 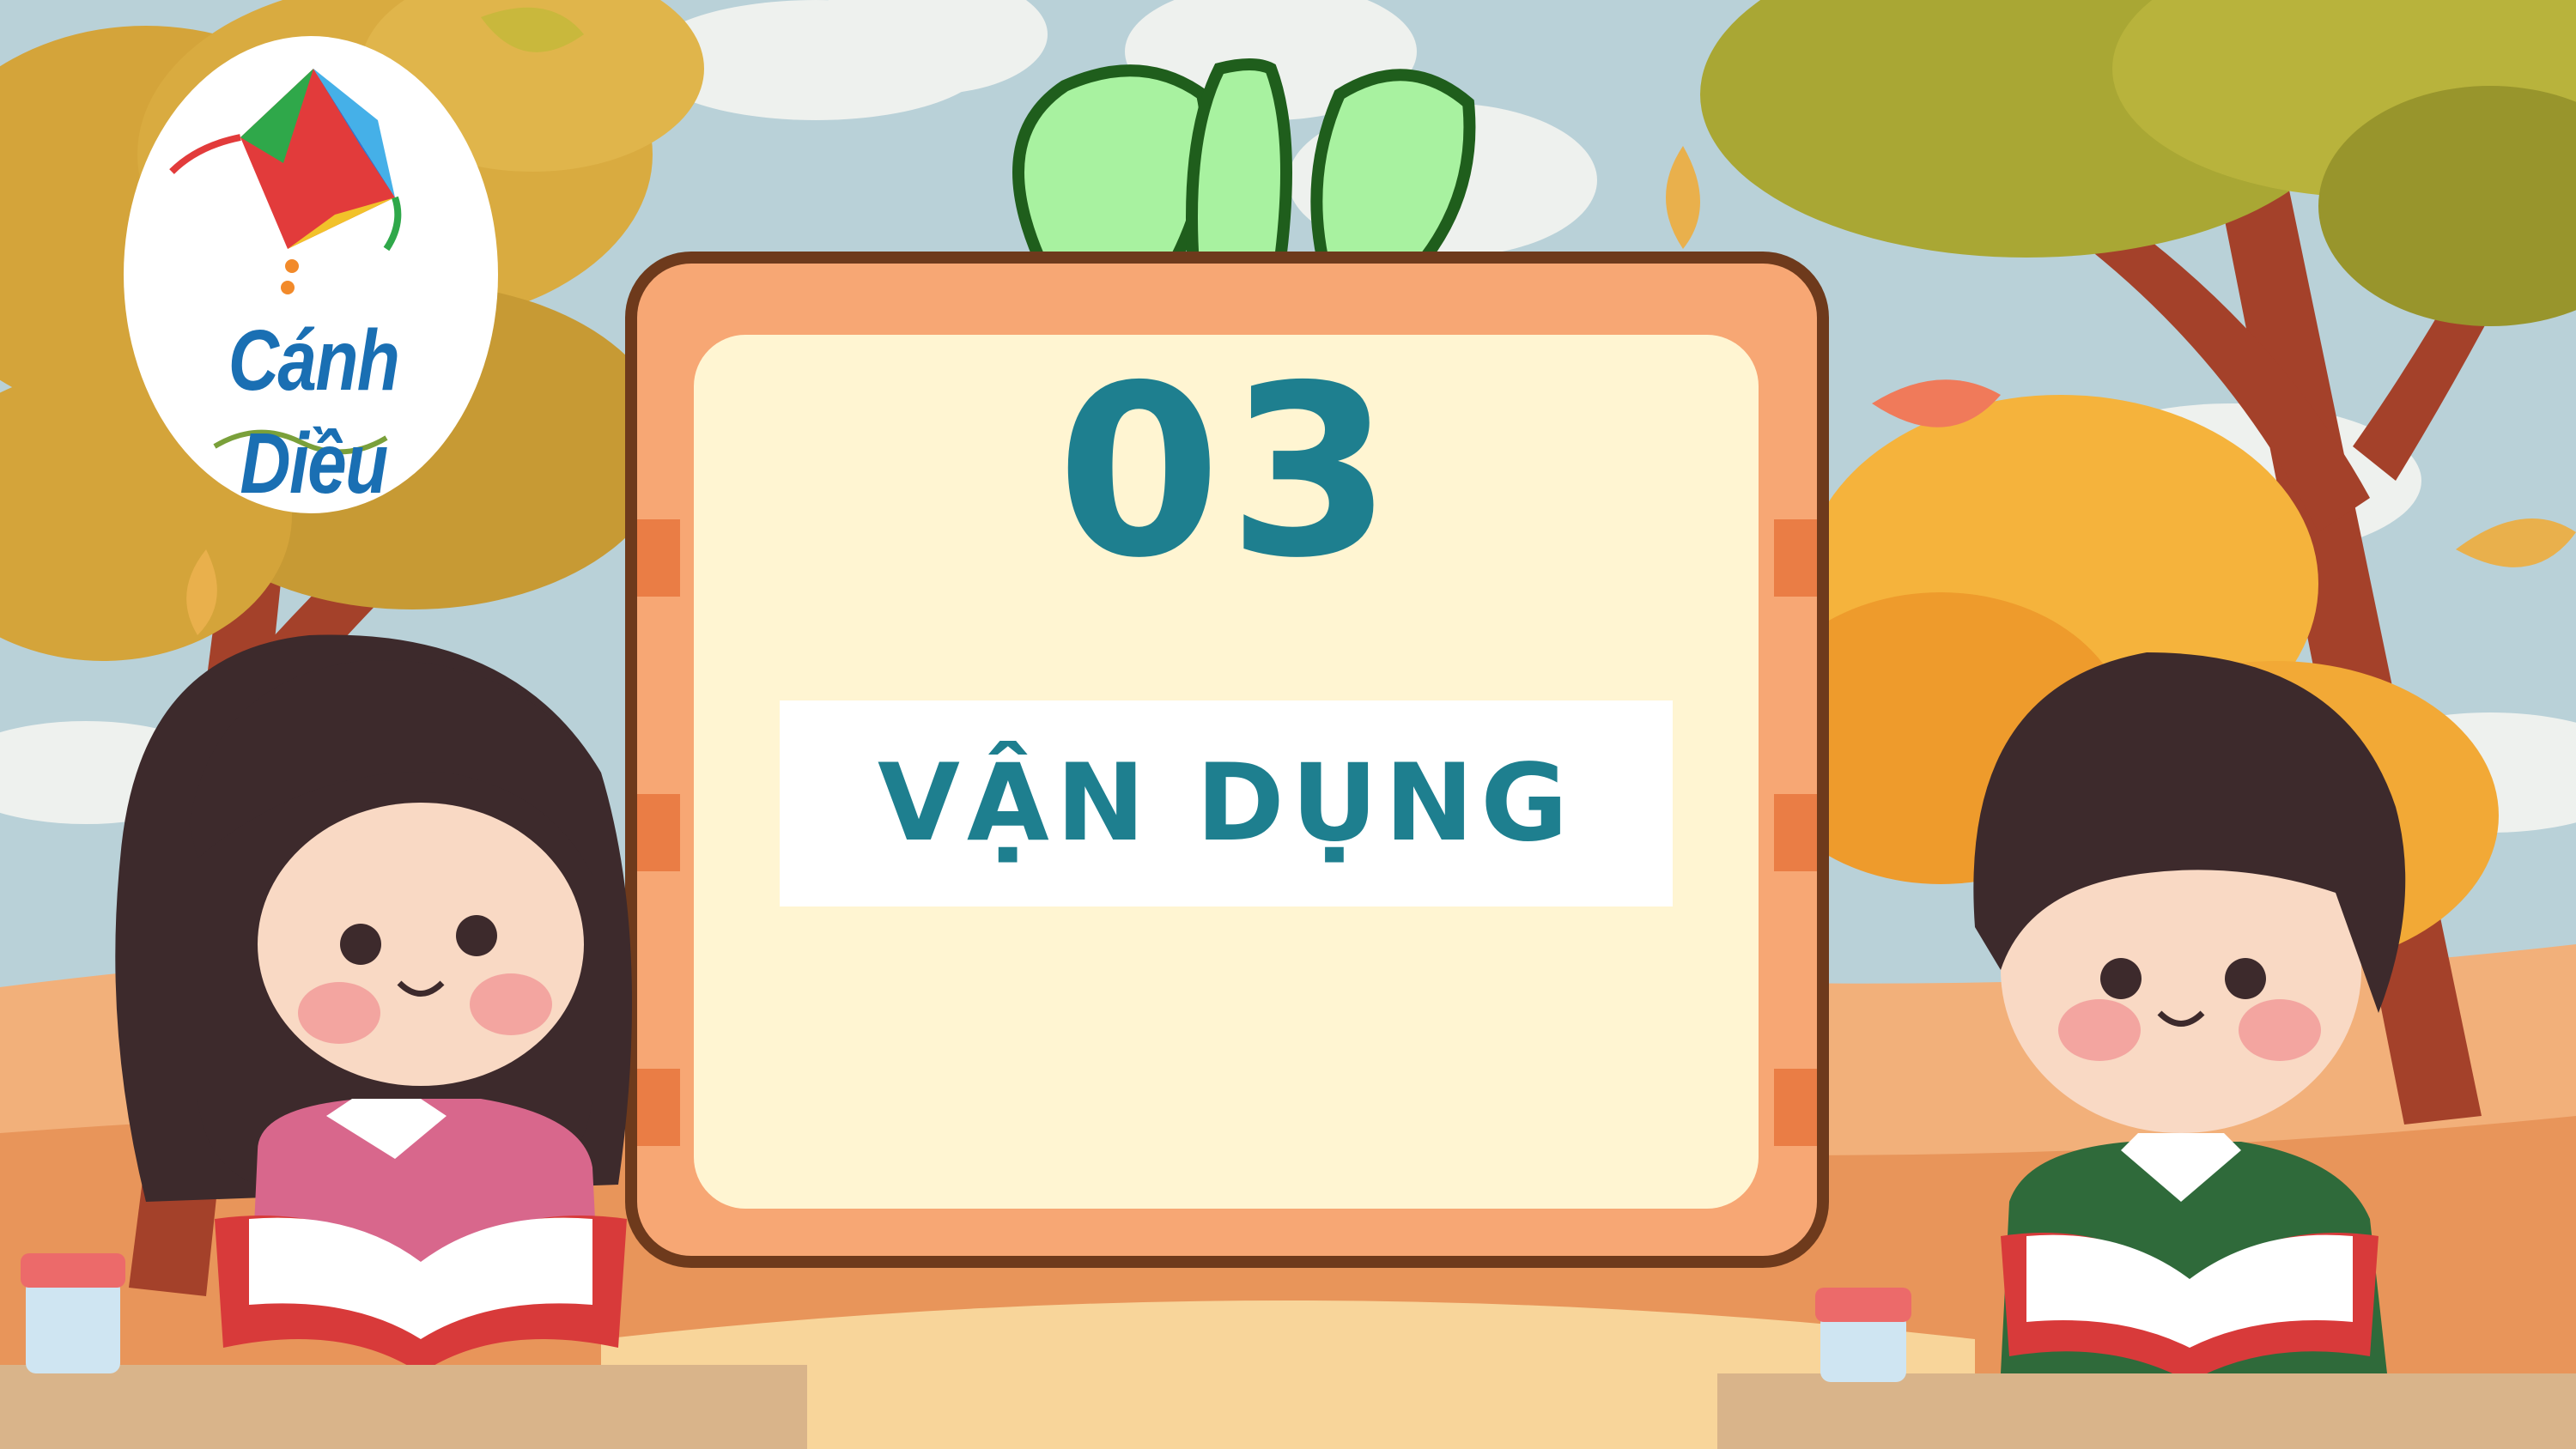 What do you see at coordinates (1228, 472) in the screenshot?
I see `section-number: 03` at bounding box center [1228, 472].